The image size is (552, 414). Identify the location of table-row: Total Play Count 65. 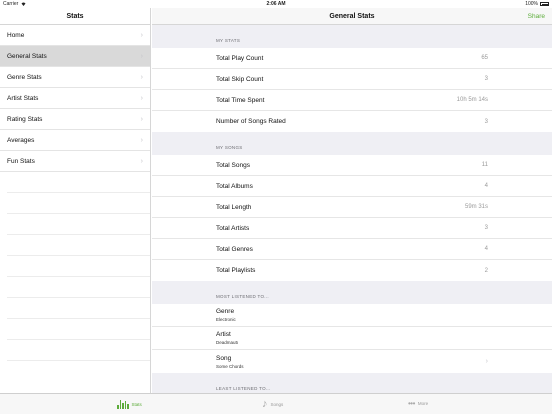
(352, 58).